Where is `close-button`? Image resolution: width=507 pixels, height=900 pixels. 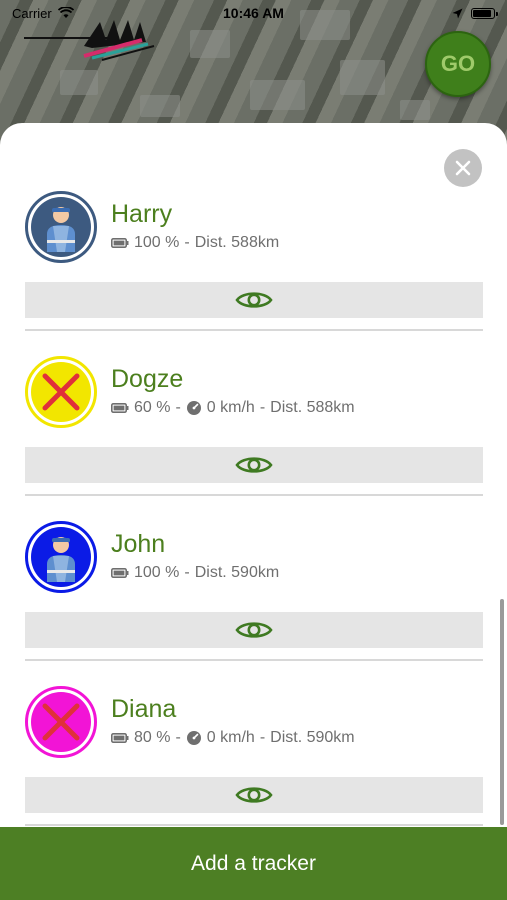 close-button is located at coordinates (463, 168).